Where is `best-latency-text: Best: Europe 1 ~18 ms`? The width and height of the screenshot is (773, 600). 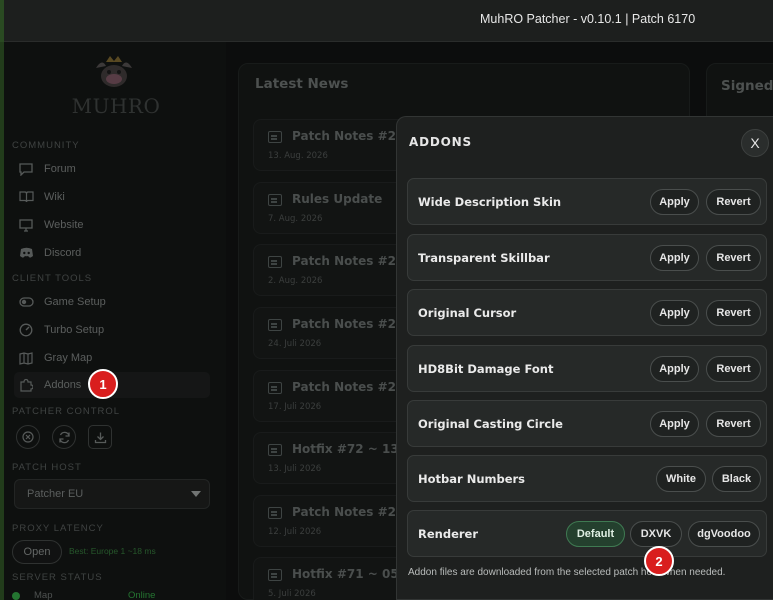 best-latency-text: Best: Europe 1 ~18 ms is located at coordinates (112, 551).